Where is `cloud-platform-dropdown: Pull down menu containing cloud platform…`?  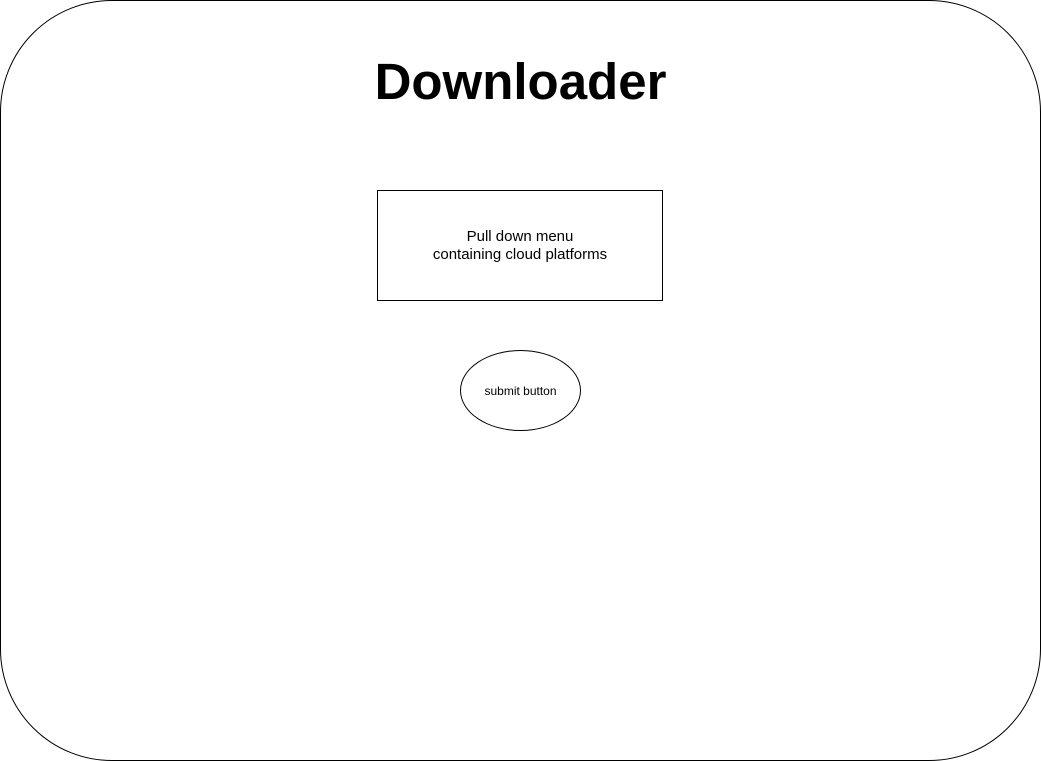
cloud-platform-dropdown: Pull down menu containing cloud platform… is located at coordinates (520, 245).